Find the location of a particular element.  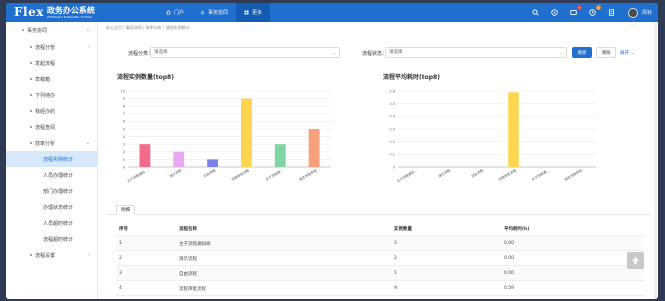

nav-portal-label: 门户 is located at coordinates (179, 13).